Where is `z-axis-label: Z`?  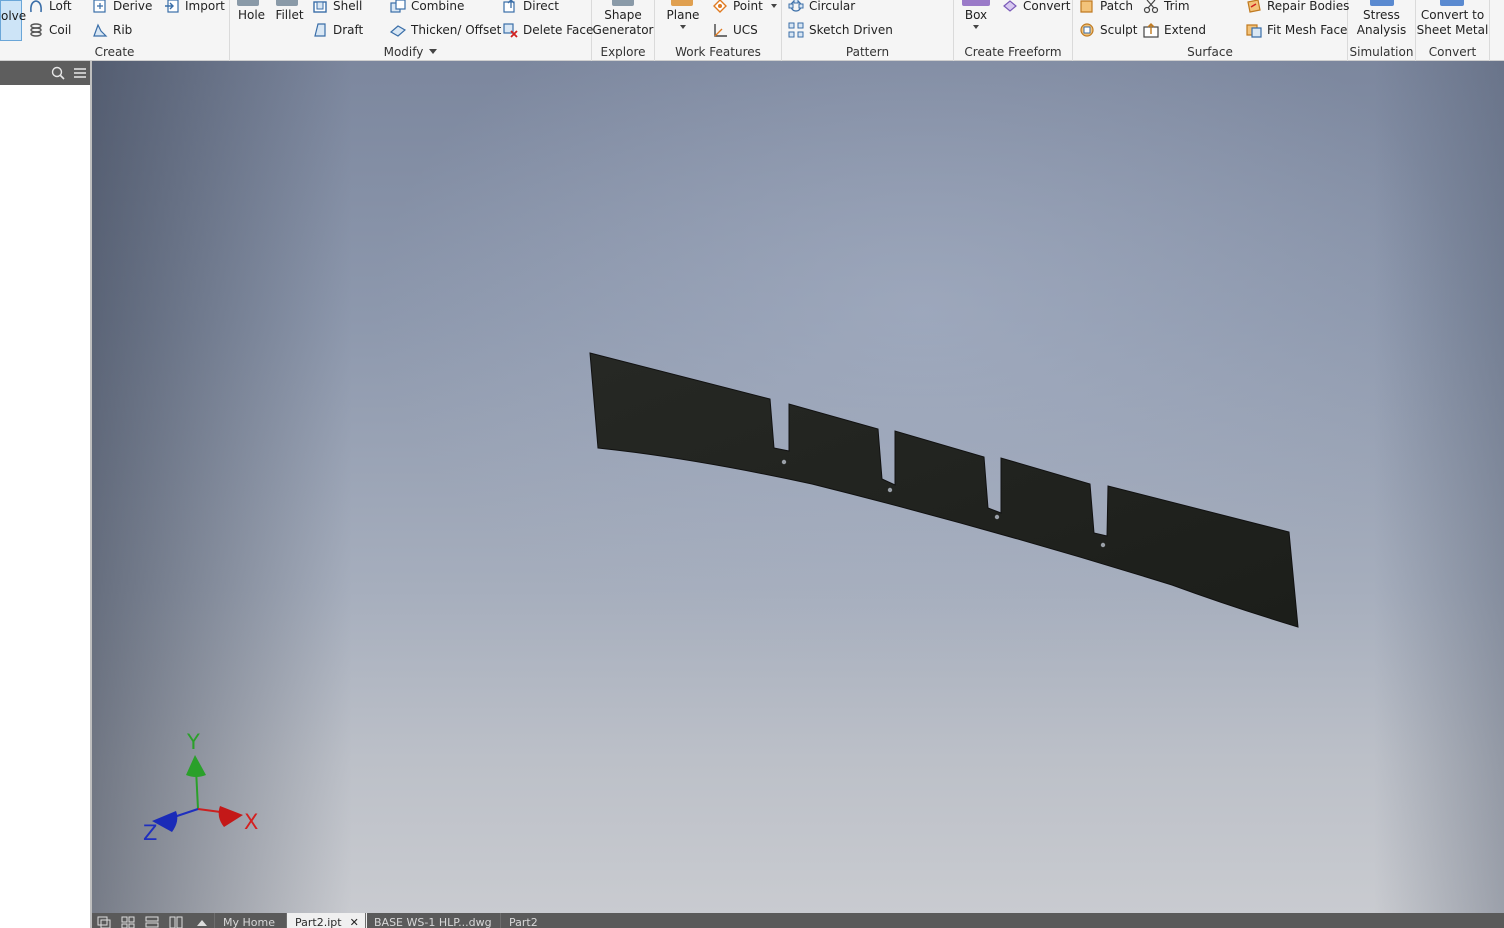 z-axis-label: Z is located at coordinates (150, 832).